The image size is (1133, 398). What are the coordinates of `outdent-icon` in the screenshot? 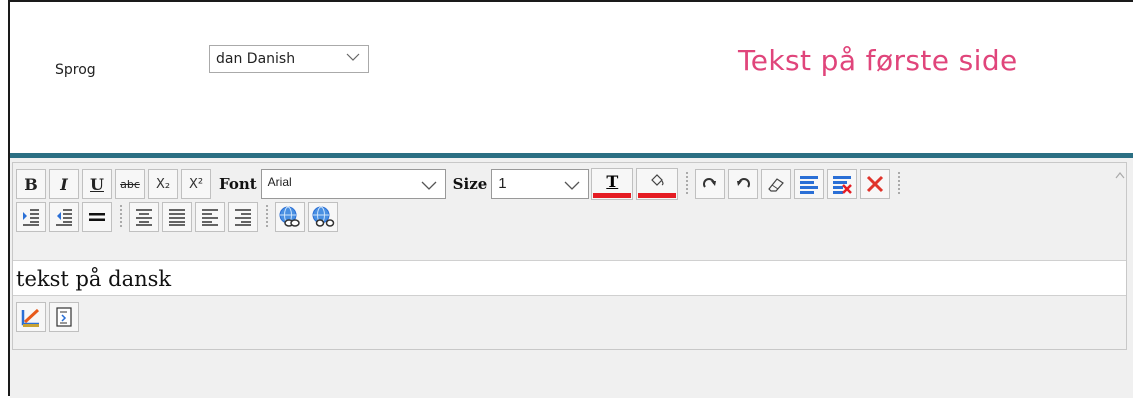 It's located at (64, 217).